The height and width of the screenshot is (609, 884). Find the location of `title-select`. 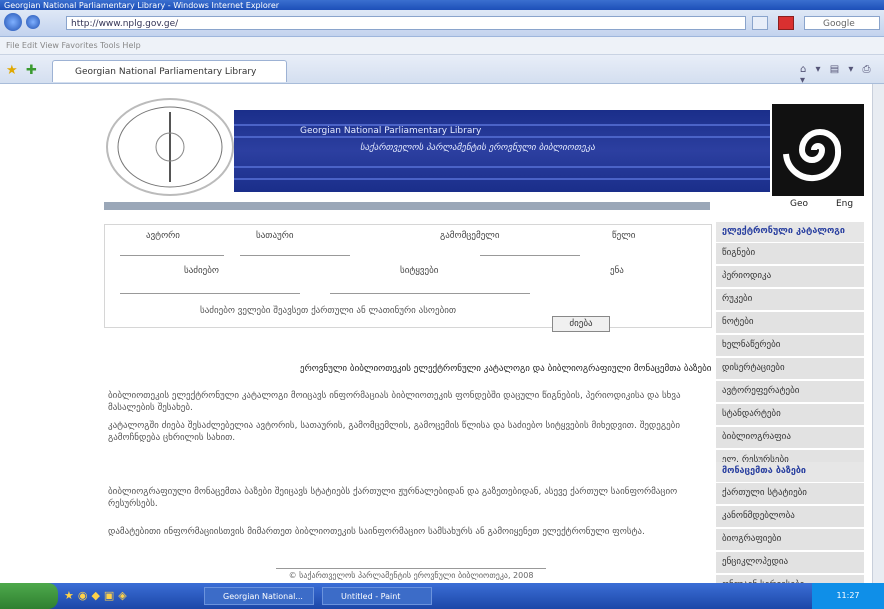

title-select is located at coordinates (295, 250).